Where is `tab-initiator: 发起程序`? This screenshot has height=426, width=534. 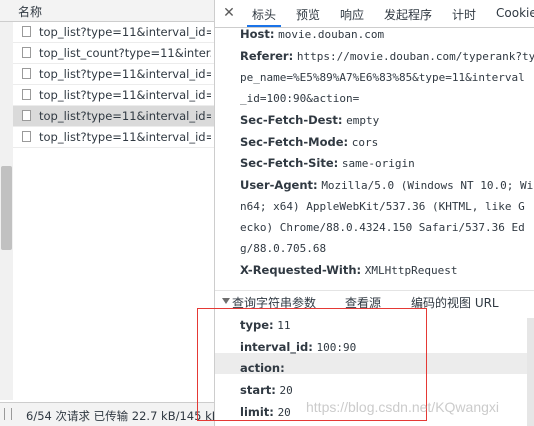 tab-initiator: 发起程序 is located at coordinates (408, 14).